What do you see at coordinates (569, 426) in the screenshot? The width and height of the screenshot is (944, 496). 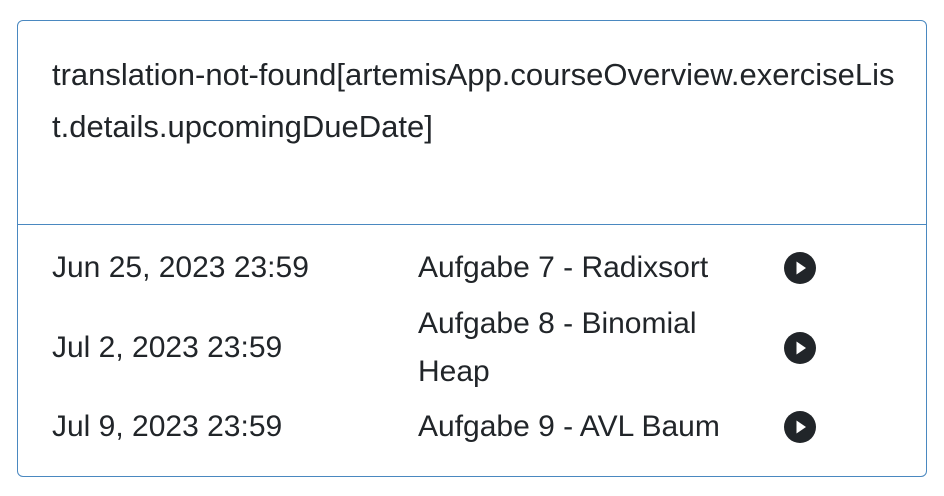 I see `exercise-title: Aufgabe 9 - AVL Baum` at bounding box center [569, 426].